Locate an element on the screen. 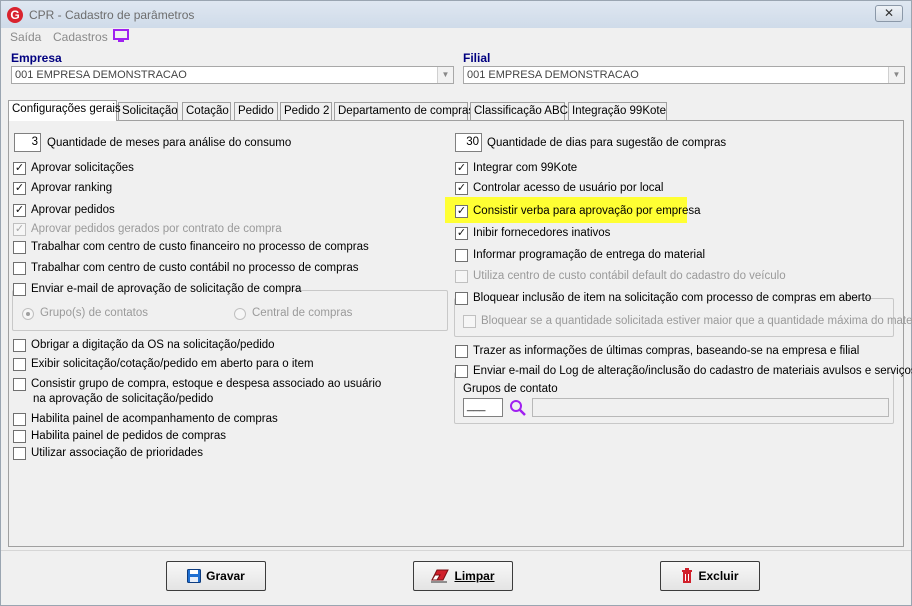 This screenshot has width=912, height=606. empresa-label: Empresa is located at coordinates (36, 58).